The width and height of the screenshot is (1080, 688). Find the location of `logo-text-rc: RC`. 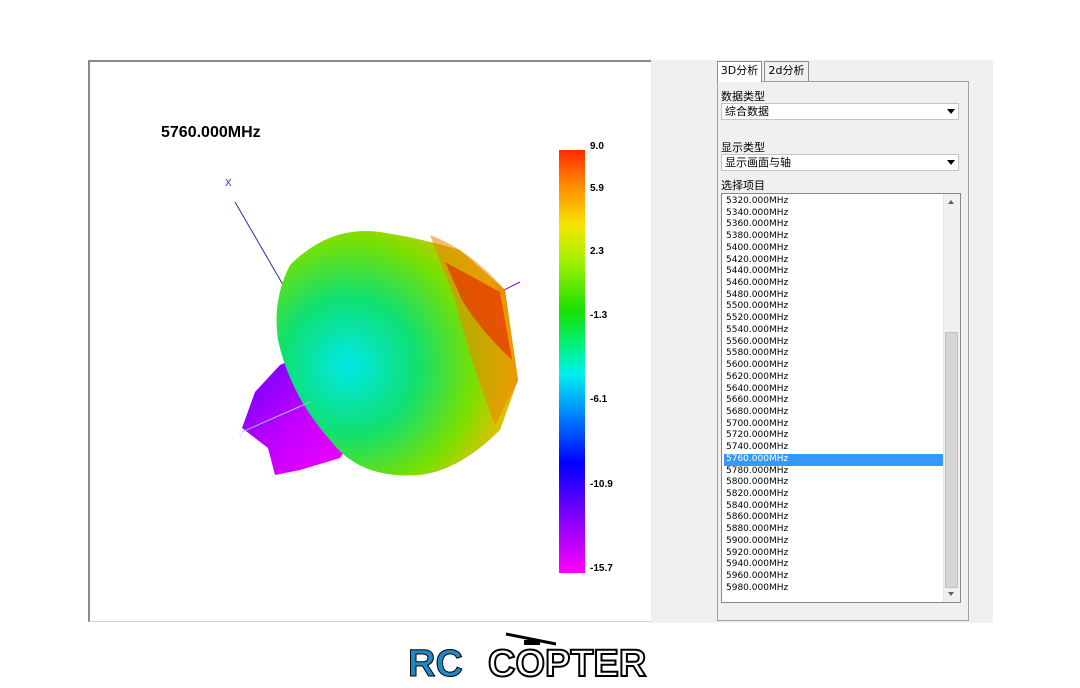

logo-text-rc: RC is located at coordinates (435, 663).